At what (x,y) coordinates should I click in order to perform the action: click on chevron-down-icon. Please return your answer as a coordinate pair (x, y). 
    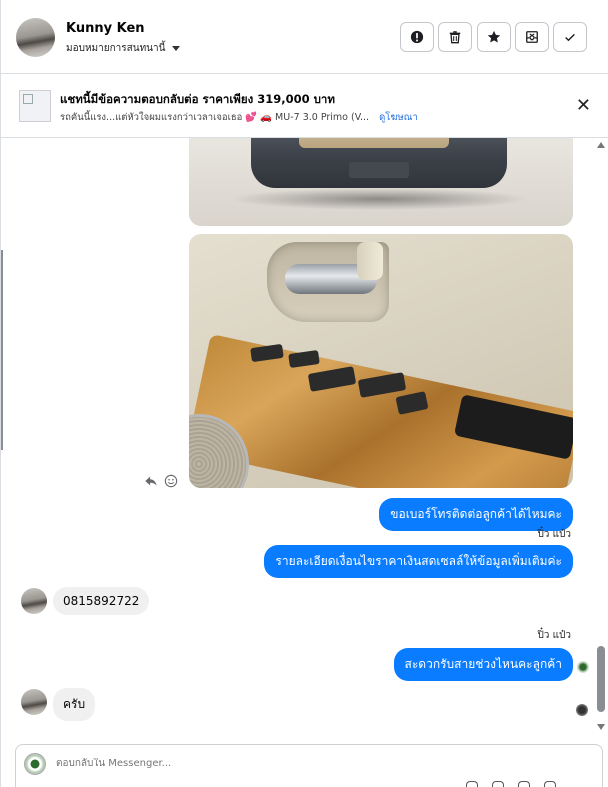
    Looking at the image, I should click on (176, 48).